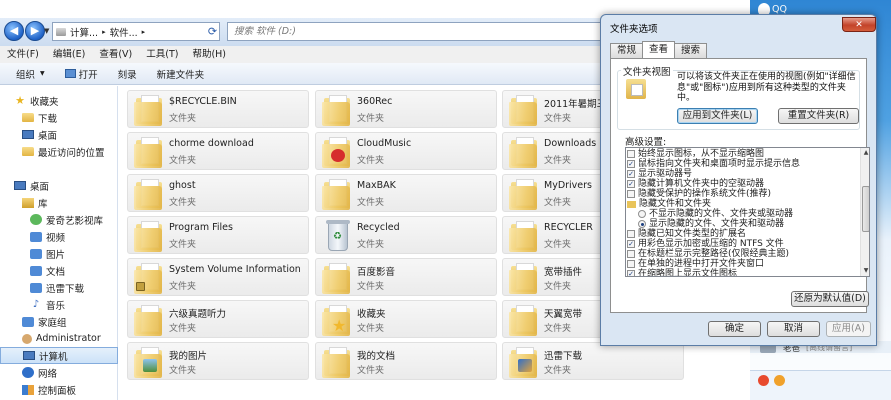 Image resolution: width=891 pixels, height=400 pixels. What do you see at coordinates (659, 174) in the screenshot?
I see `setting-row: ✓ 显示驱动器号` at bounding box center [659, 174].